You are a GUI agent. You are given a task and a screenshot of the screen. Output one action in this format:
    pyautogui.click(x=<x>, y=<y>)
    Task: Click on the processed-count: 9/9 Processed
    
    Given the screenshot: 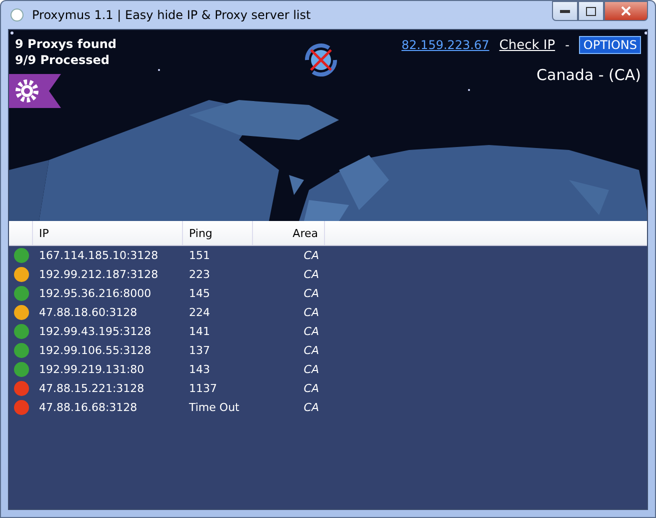 What is the action you would take?
    pyautogui.click(x=62, y=60)
    